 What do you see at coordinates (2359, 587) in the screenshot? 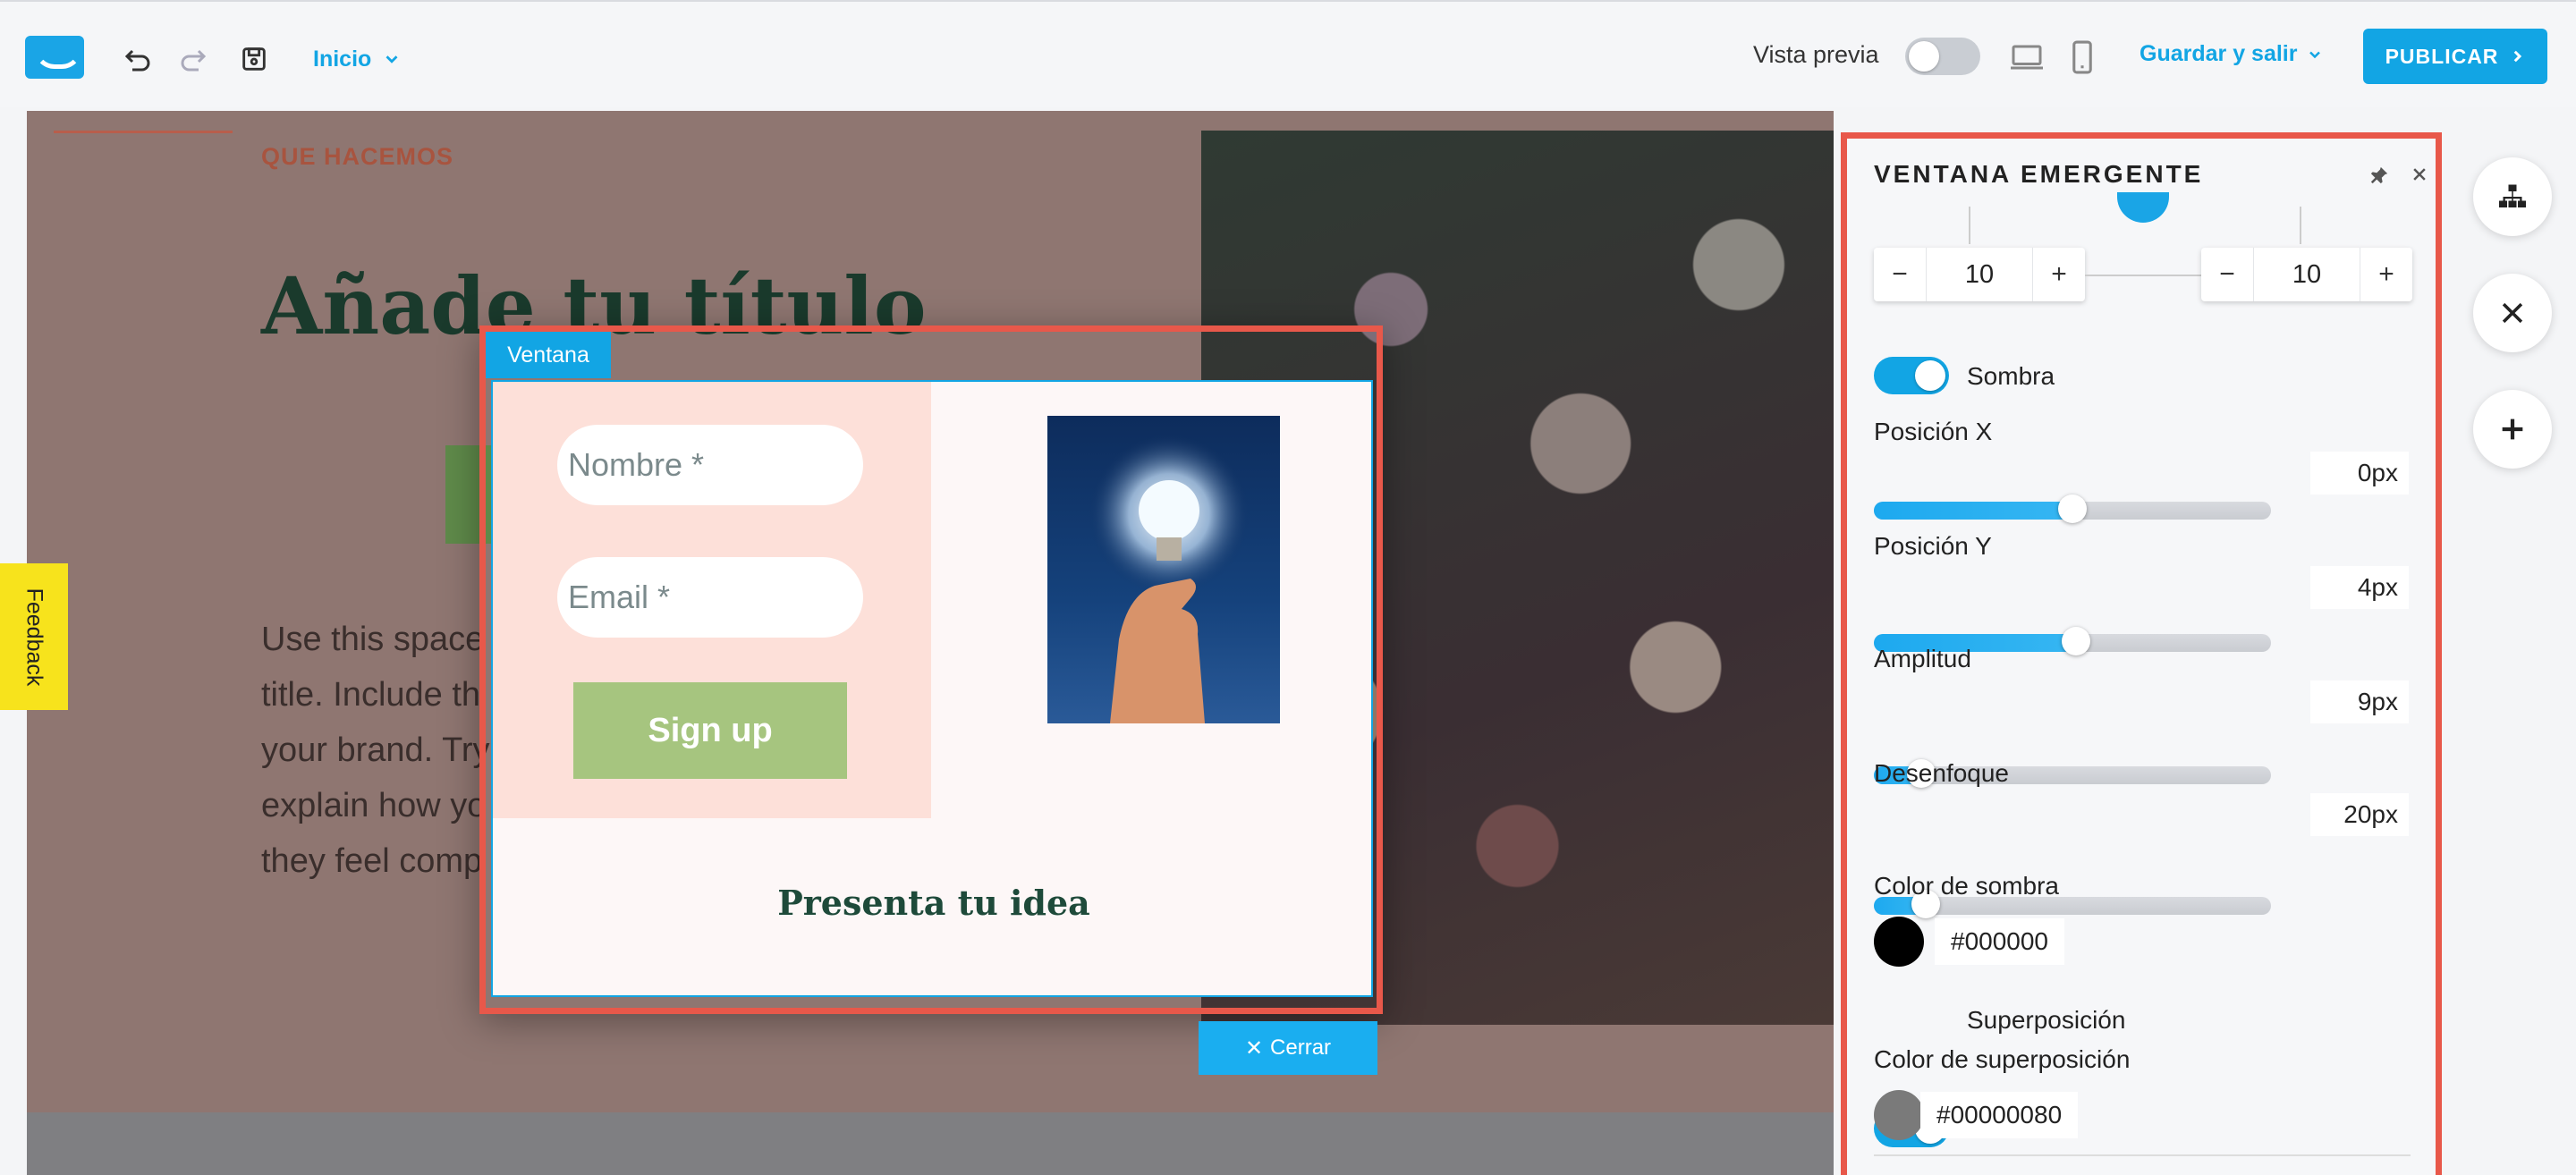
I see `pos-y-value: 4px` at bounding box center [2359, 587].